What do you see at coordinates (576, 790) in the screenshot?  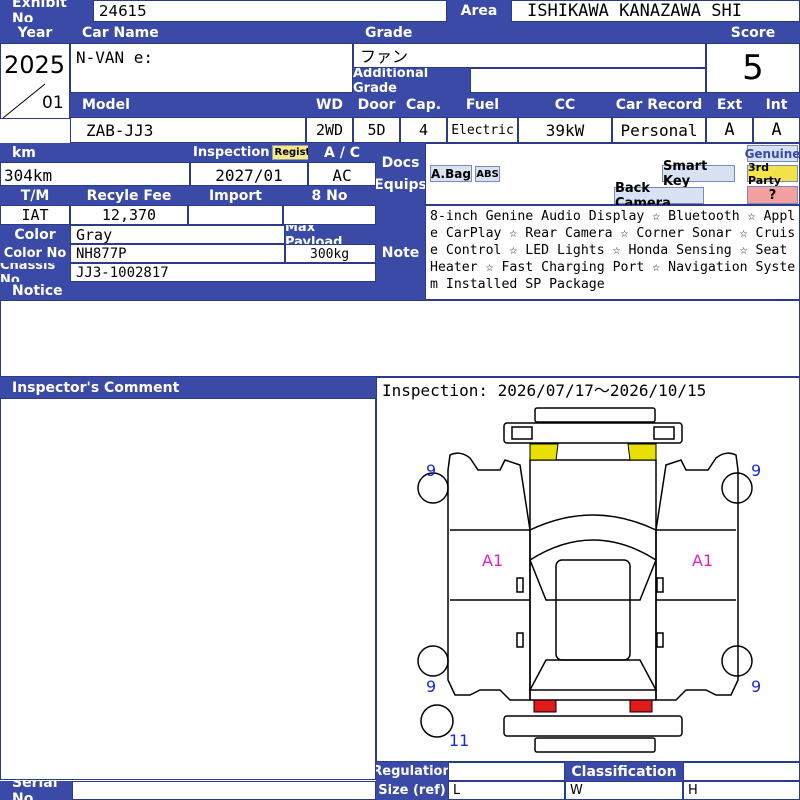 I see `size-w-label: W` at bounding box center [576, 790].